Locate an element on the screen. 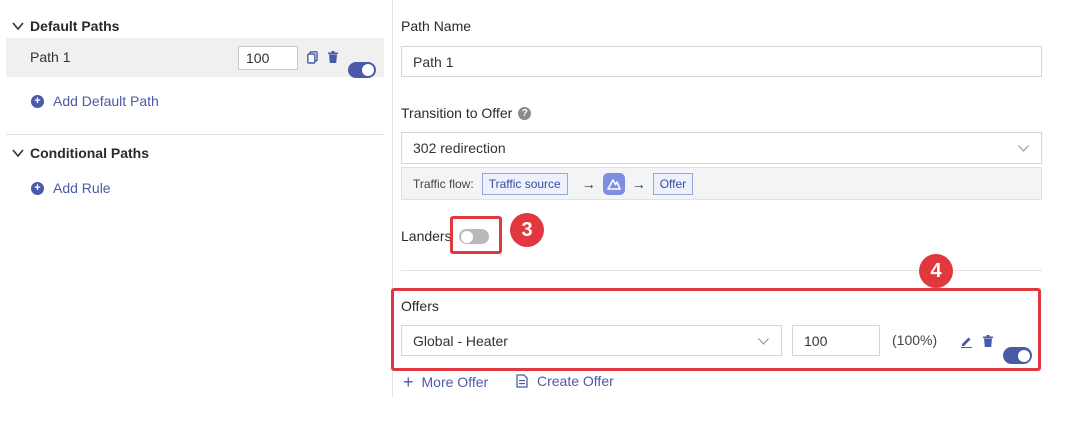 The height and width of the screenshot is (434, 1071). conditional-paths-header: Conditional Paths is located at coordinates (80, 153).